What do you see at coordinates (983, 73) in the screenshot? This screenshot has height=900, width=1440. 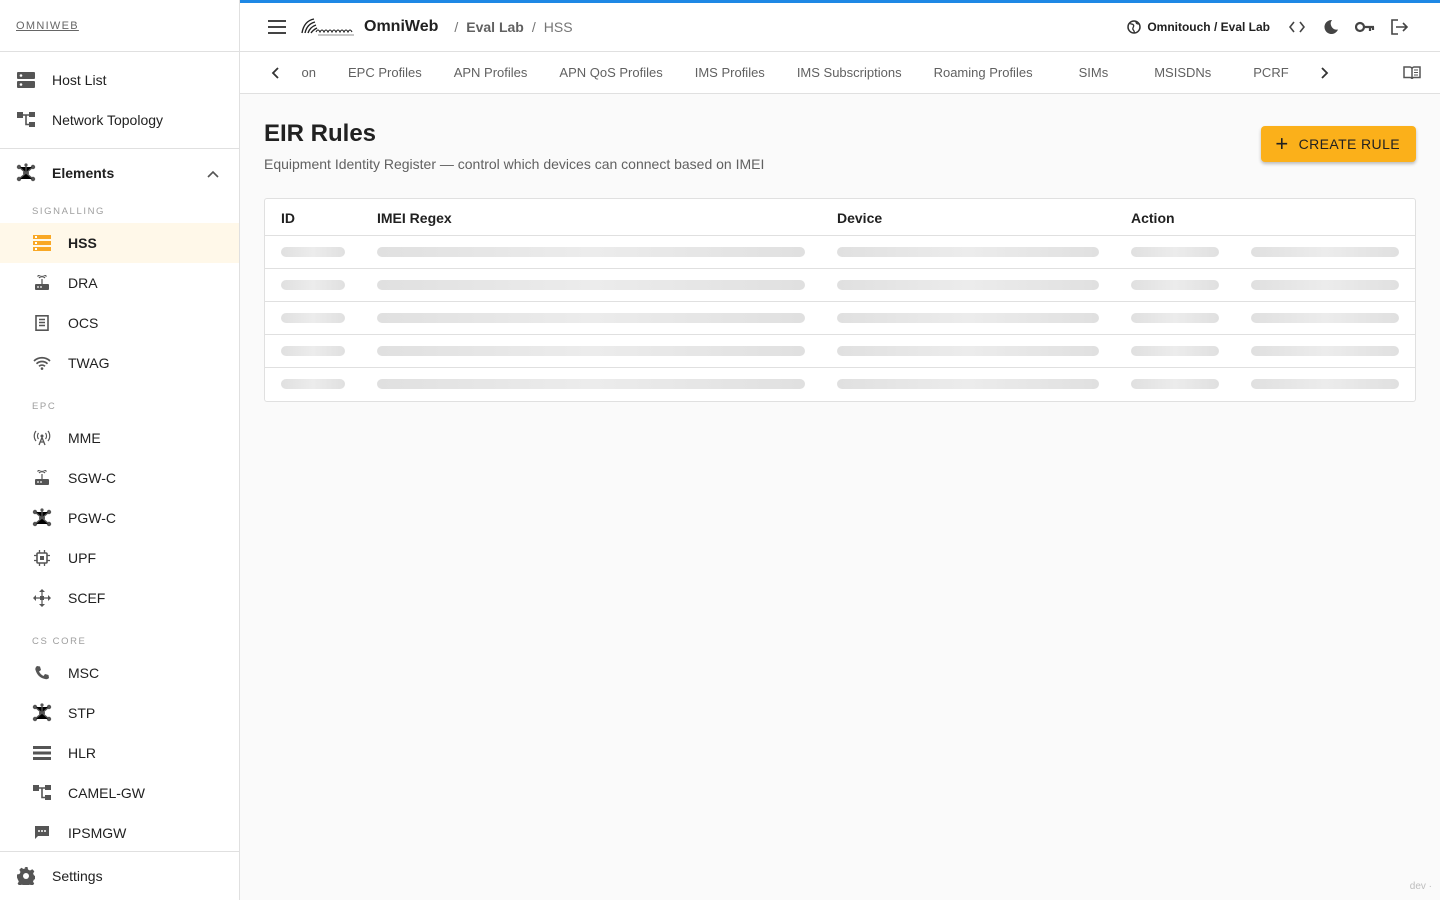 I see `tab-roaming-profiles: Roaming Profiles` at bounding box center [983, 73].